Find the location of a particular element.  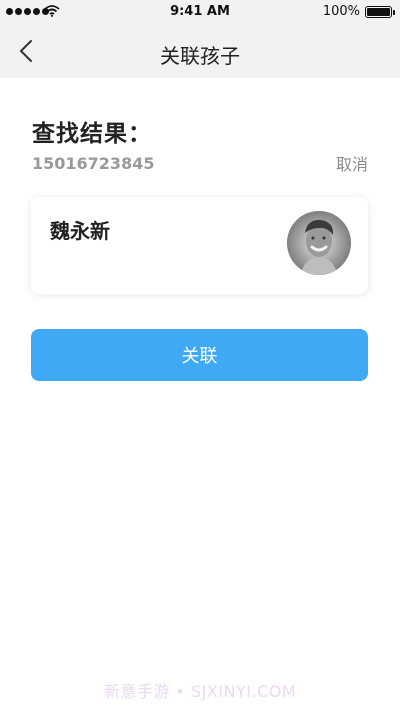

link-child-button: 关联 is located at coordinates (199, 355).